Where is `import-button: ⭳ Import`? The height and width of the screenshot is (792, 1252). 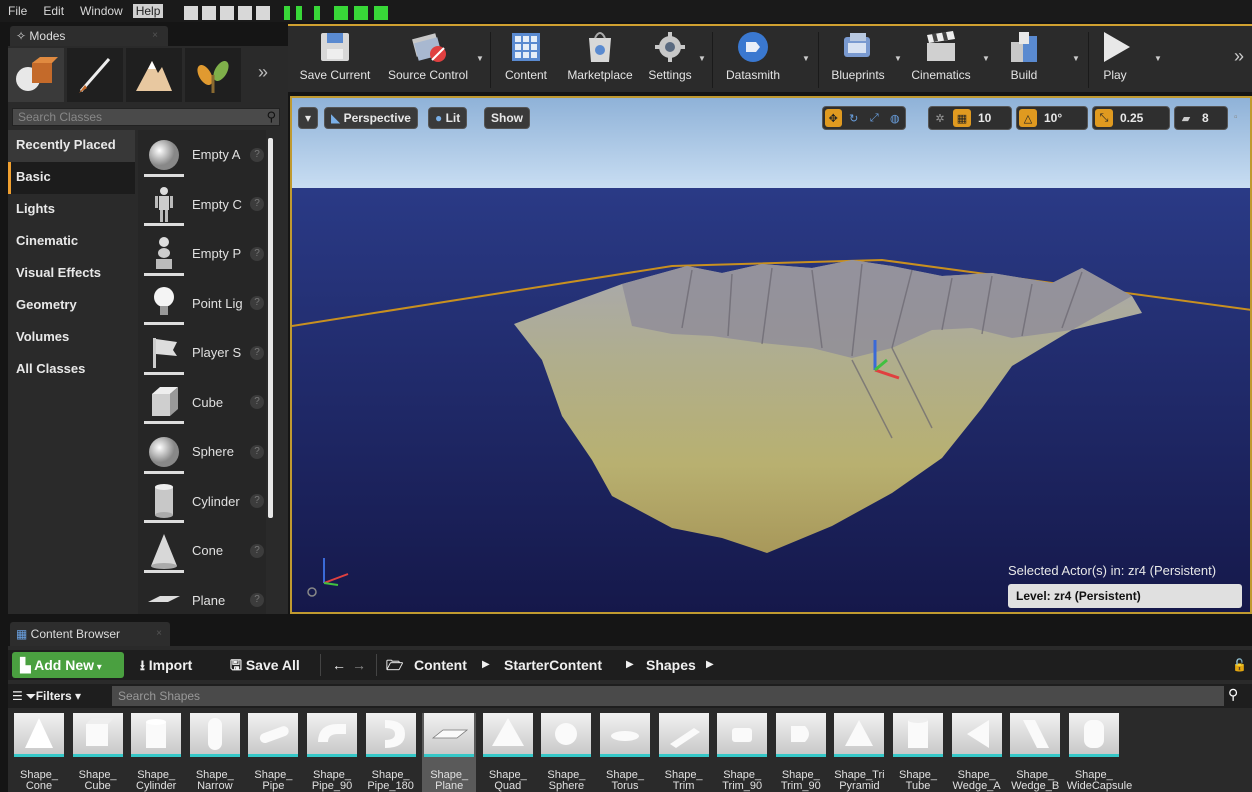
import-button: ⭳ Import is located at coordinates (166, 665).